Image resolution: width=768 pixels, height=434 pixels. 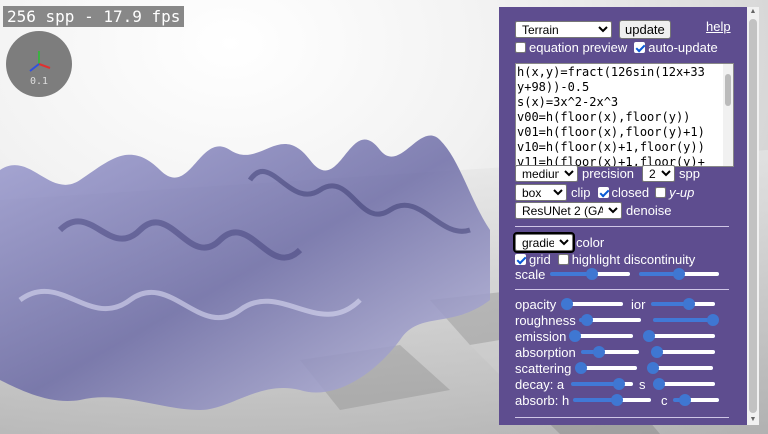 What do you see at coordinates (542, 400) in the screenshot?
I see `absorb-h-label: absorb: h` at bounding box center [542, 400].